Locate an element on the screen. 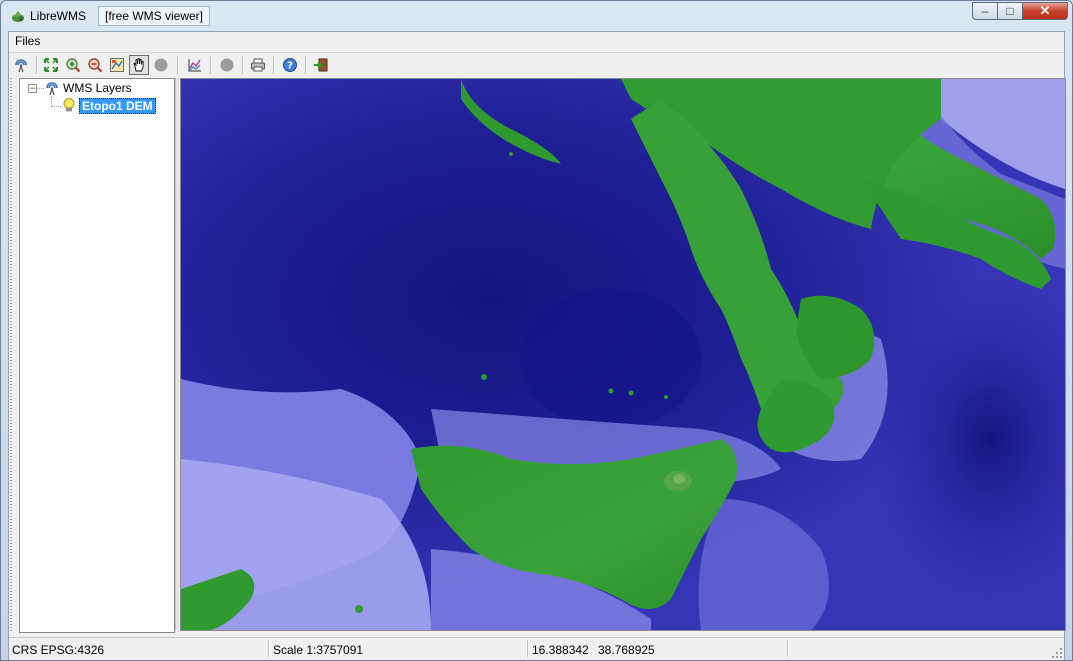 Image resolution: width=1073 pixels, height=661 pixels. stop-button is located at coordinates (161, 65).